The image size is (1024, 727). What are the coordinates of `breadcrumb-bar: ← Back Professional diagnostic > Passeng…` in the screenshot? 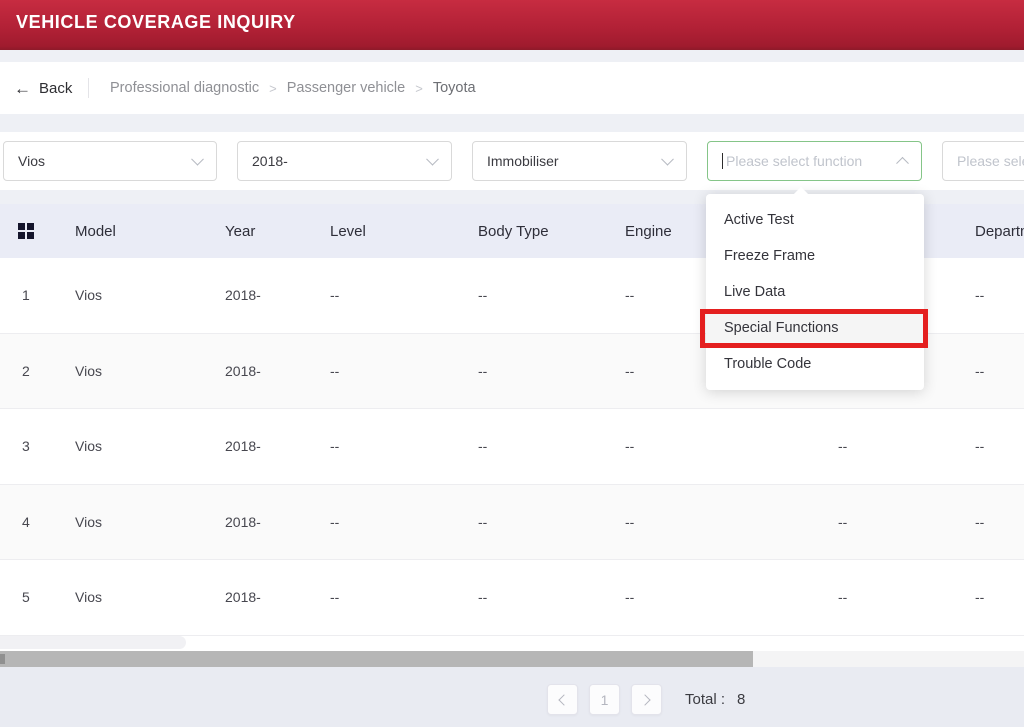 It's located at (512, 88).